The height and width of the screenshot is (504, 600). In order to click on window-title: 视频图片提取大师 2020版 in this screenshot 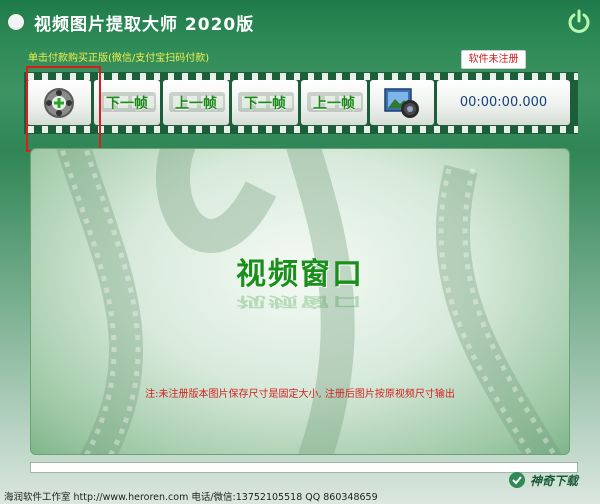, I will do `click(144, 25)`.